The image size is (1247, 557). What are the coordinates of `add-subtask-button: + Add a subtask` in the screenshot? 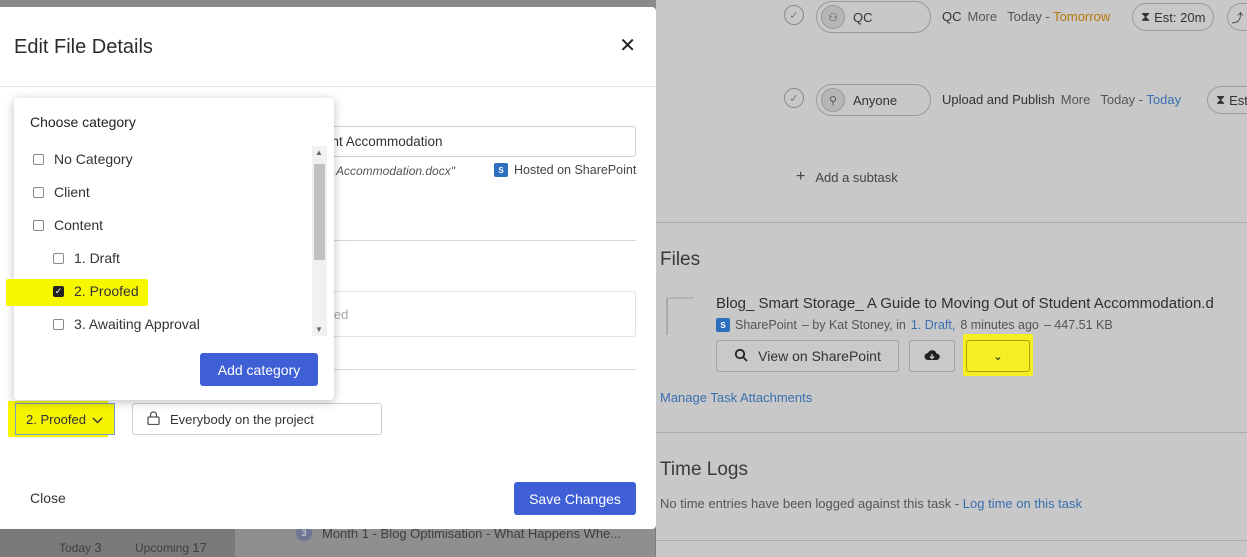 It's located at (847, 177).